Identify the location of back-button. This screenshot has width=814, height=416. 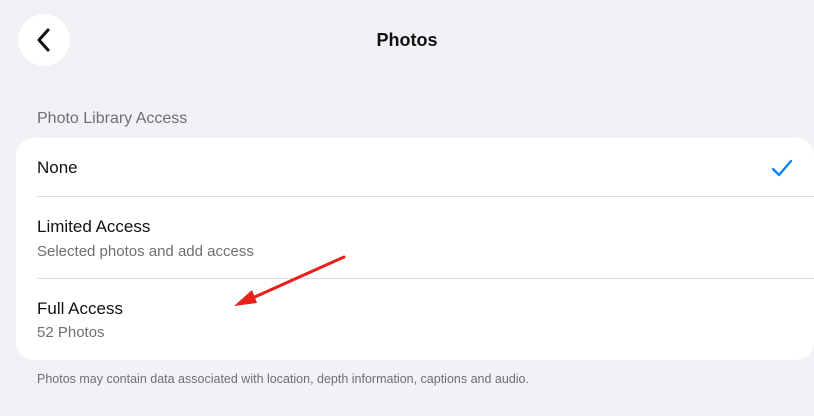
(44, 40).